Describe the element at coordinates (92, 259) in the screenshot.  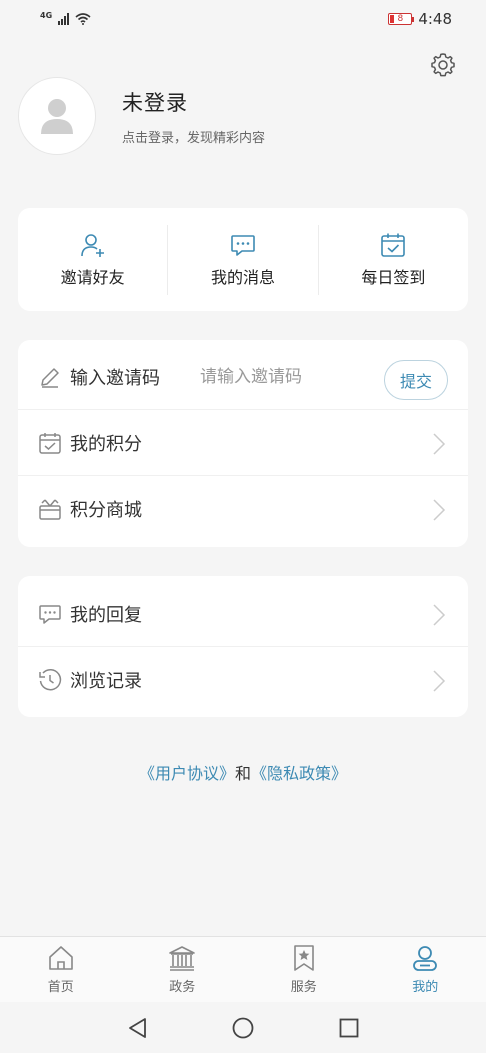
I see `invite-friends-button: 邀请好友` at that location.